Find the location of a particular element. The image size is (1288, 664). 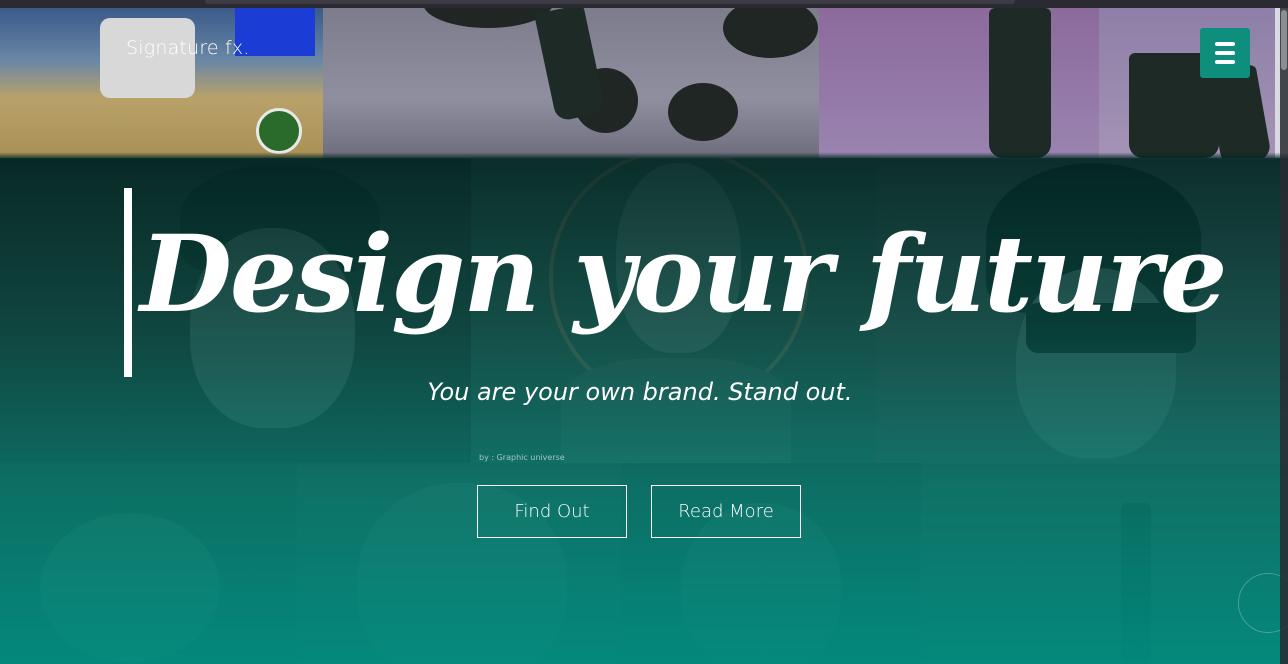

brand-logo: Signature fx. is located at coordinates (188, 48).